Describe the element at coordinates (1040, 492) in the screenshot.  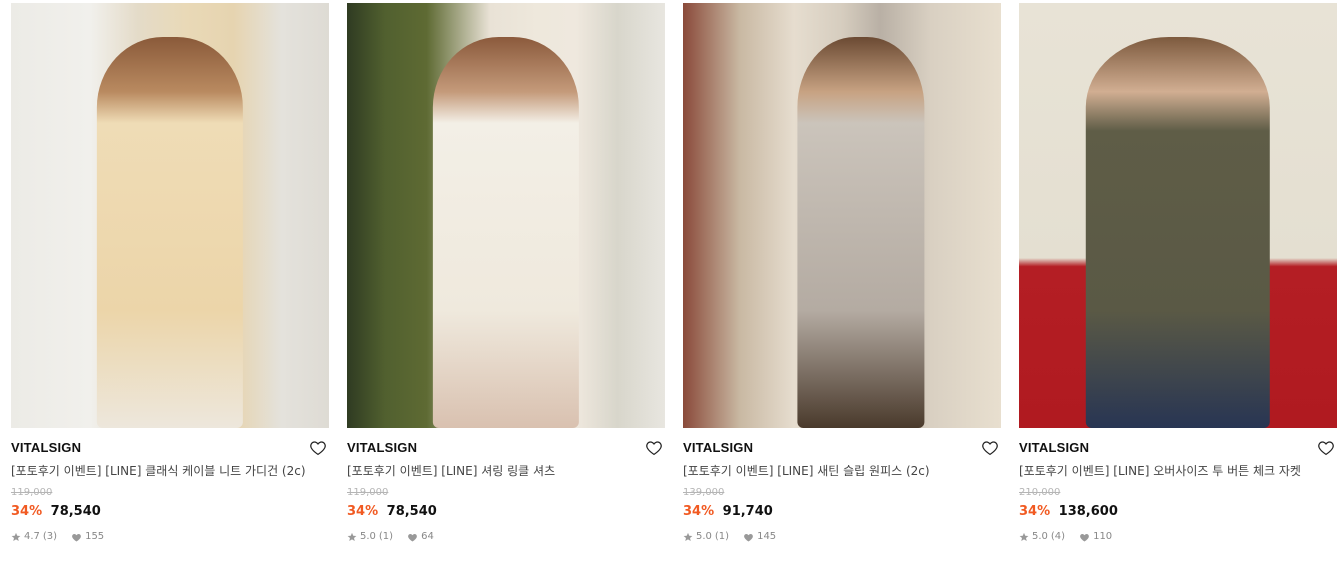
I see `original-price: 210,000` at that location.